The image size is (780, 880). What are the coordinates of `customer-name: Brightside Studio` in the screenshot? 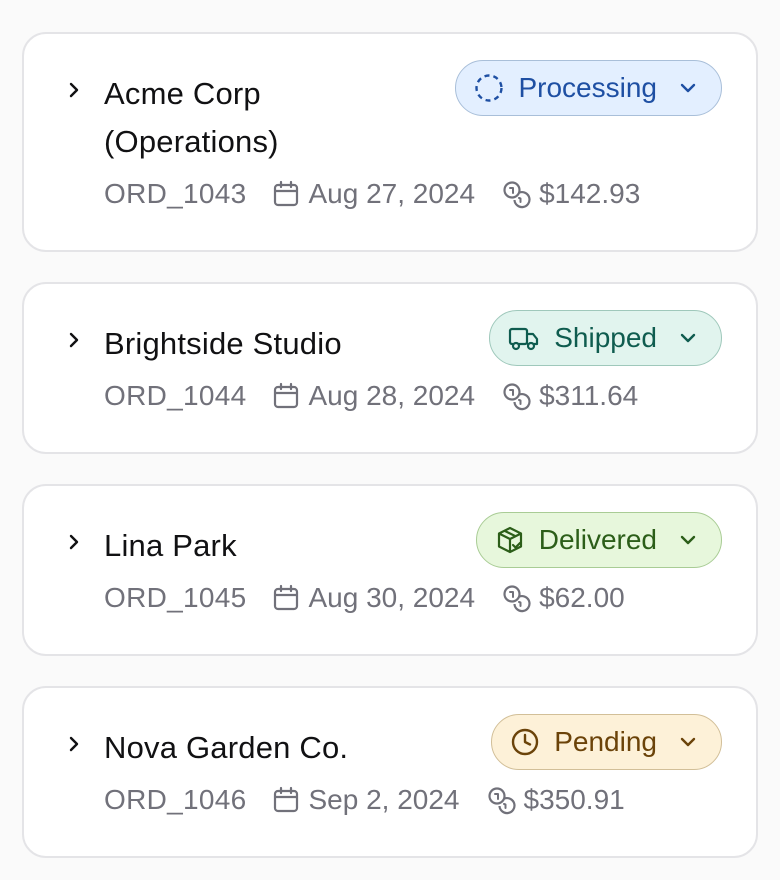 It's located at (223, 343).